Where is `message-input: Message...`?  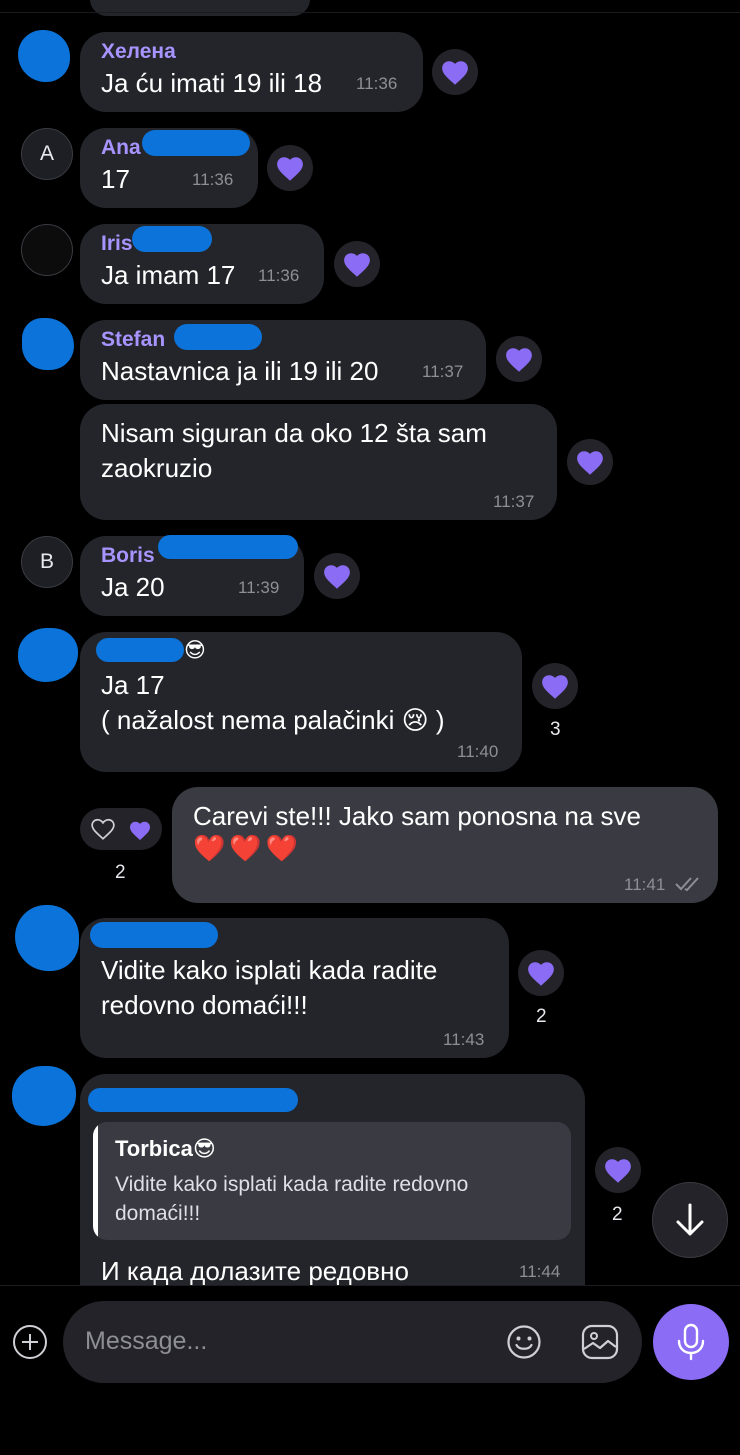 message-input: Message... is located at coordinates (352, 1342).